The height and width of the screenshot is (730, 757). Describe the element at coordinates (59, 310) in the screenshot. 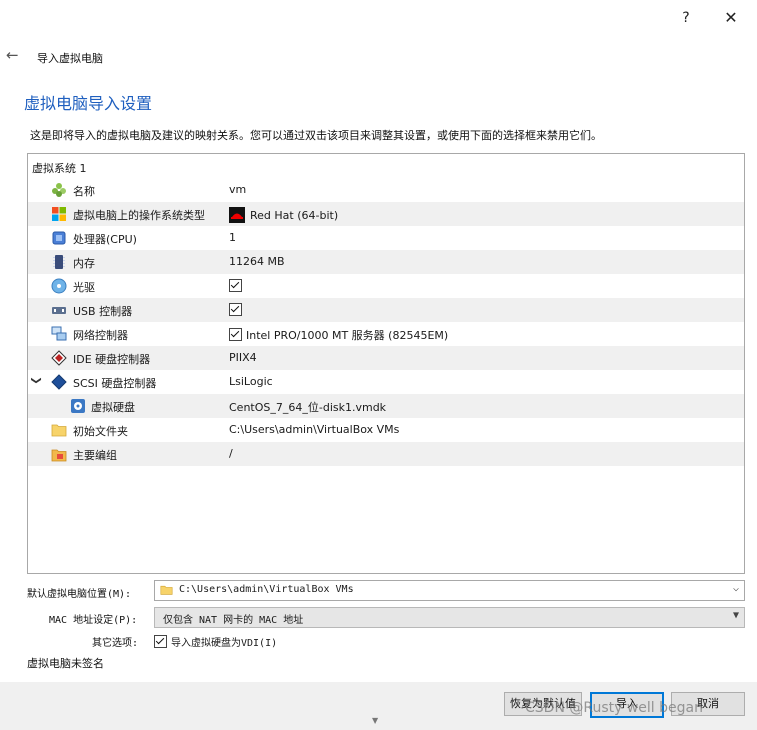

I see `usb-icon` at that location.